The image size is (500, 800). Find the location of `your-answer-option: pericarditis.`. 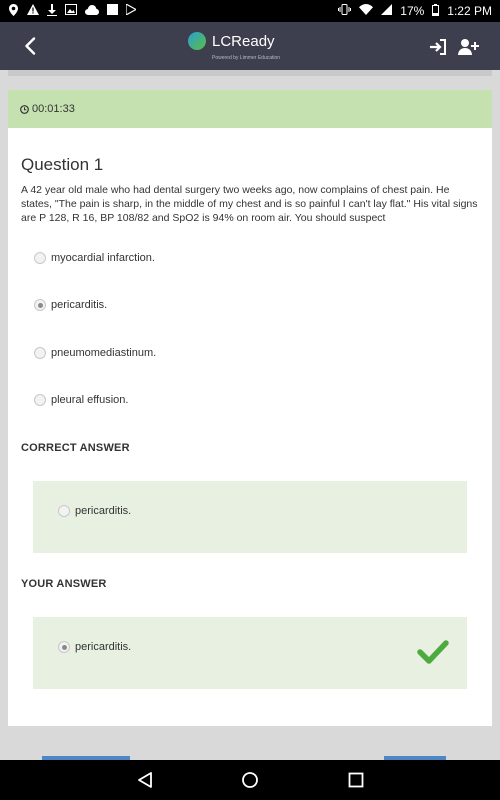

your-answer-option: pericarditis. is located at coordinates (94, 647).